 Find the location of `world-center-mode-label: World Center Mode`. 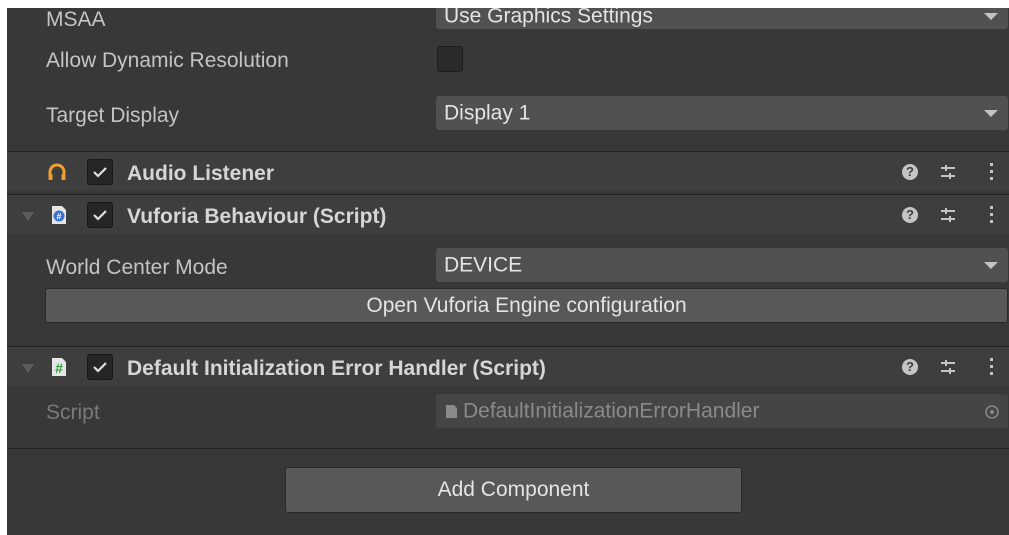

world-center-mode-label: World Center Mode is located at coordinates (137, 267).